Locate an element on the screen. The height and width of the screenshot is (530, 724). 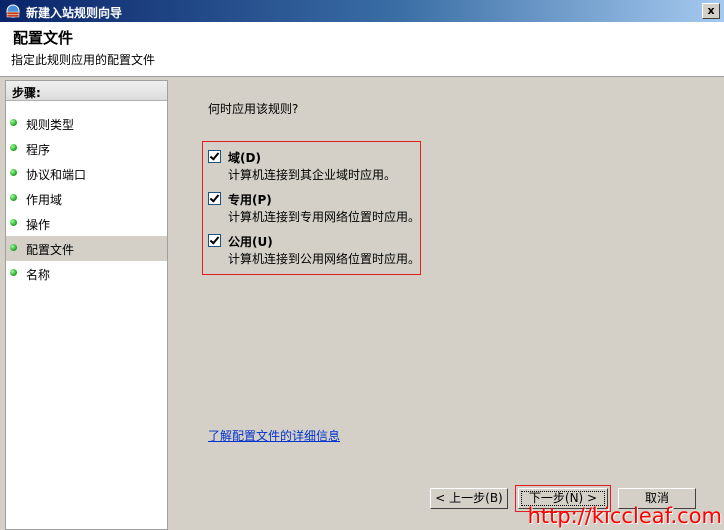
back-button: < 上一步(B) is located at coordinates (469, 498).